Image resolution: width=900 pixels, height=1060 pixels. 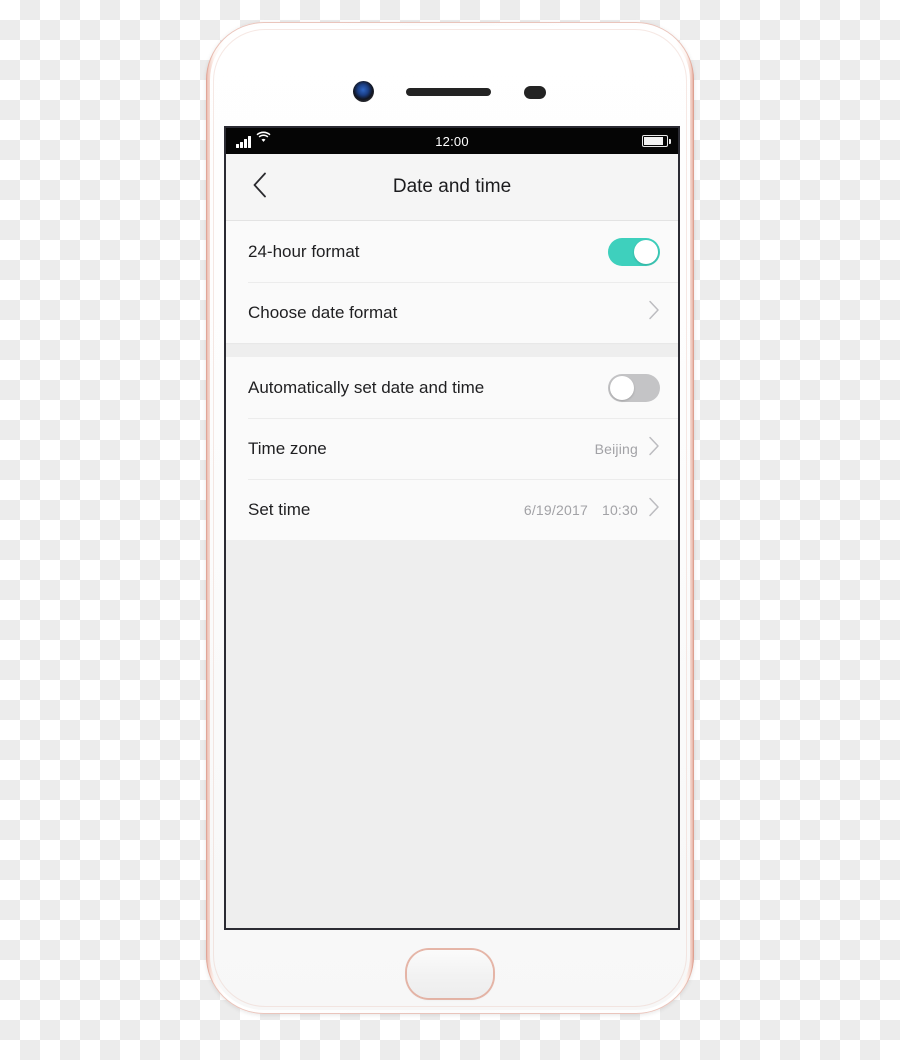 What do you see at coordinates (535, 92) in the screenshot?
I see `proximity-sensor-icon` at bounding box center [535, 92].